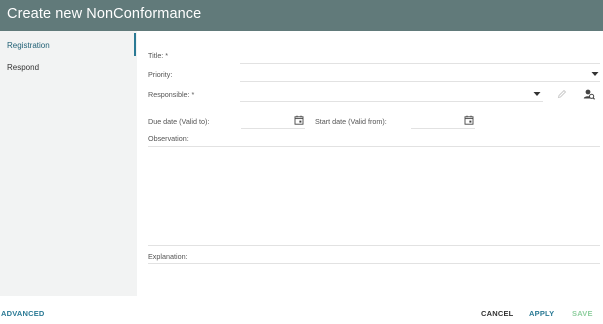 Image resolution: width=603 pixels, height=324 pixels. What do you see at coordinates (541, 313) in the screenshot?
I see `apply-button: APPLY` at bounding box center [541, 313].